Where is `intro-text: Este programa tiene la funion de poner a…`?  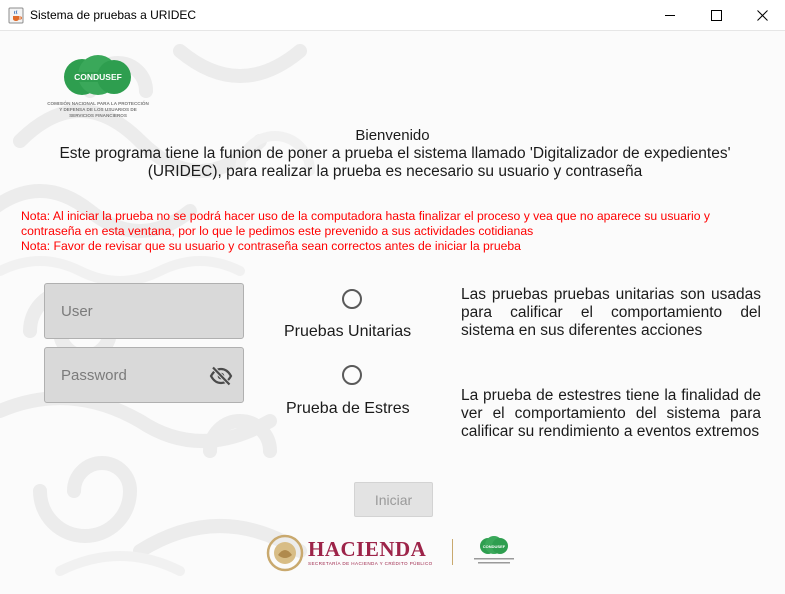 intro-text: Este programa tiene la funion de poner a… is located at coordinates (395, 162).